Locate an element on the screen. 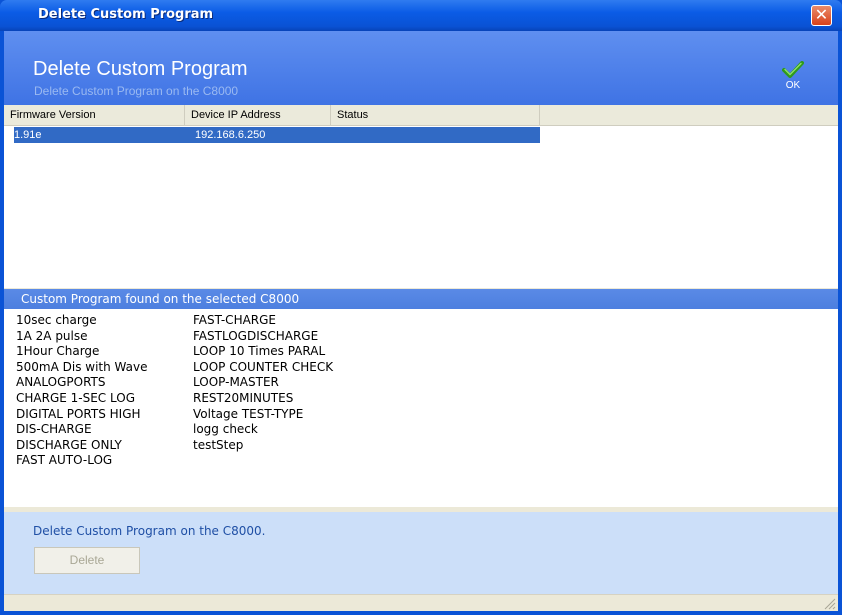  title-bar: Delete Custom Program ✕ is located at coordinates (421, 15).